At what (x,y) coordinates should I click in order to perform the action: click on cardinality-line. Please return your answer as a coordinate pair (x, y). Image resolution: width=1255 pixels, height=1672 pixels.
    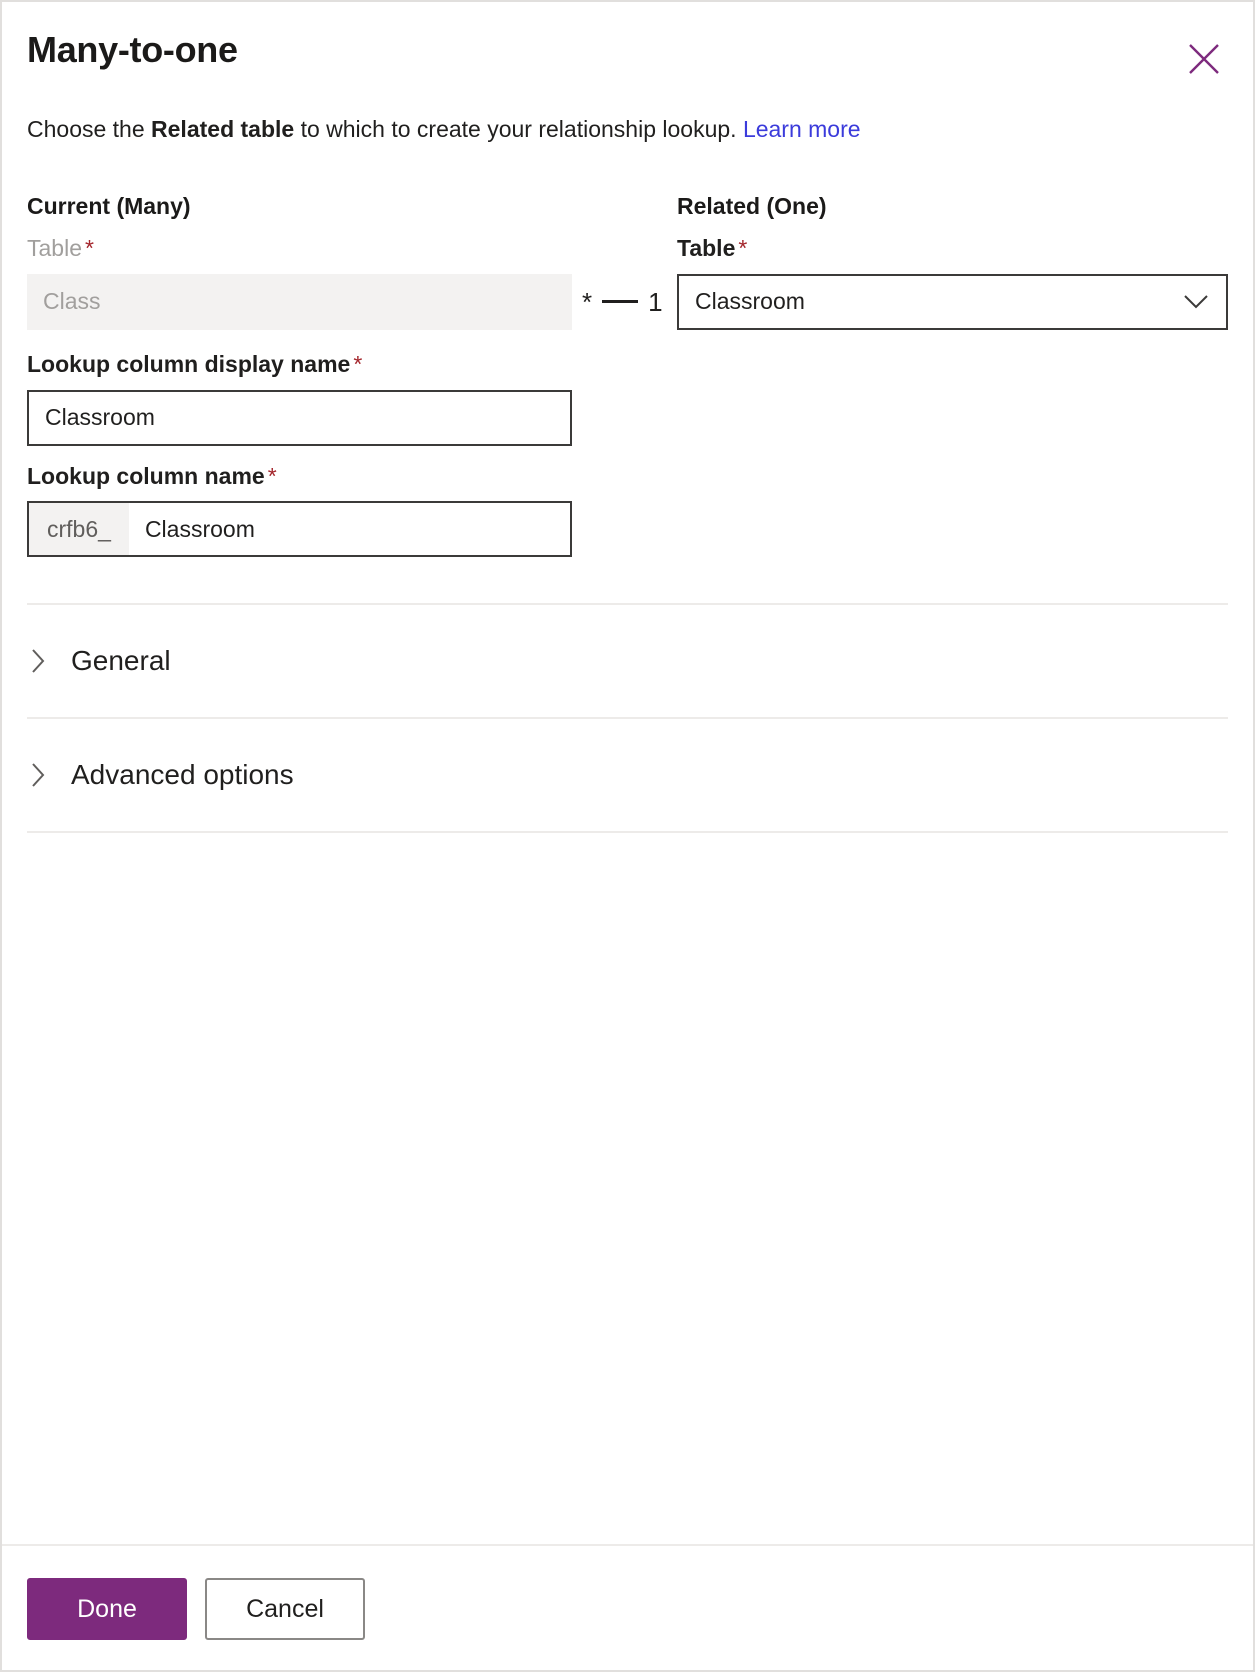
    Looking at the image, I should click on (620, 302).